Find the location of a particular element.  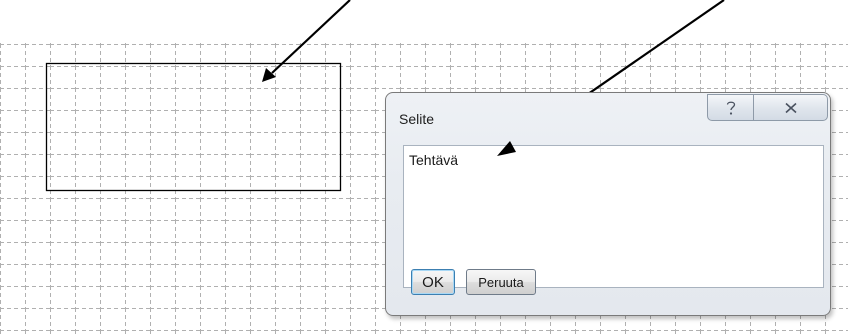

caption-text-value: Tehtävä is located at coordinates (434, 160).